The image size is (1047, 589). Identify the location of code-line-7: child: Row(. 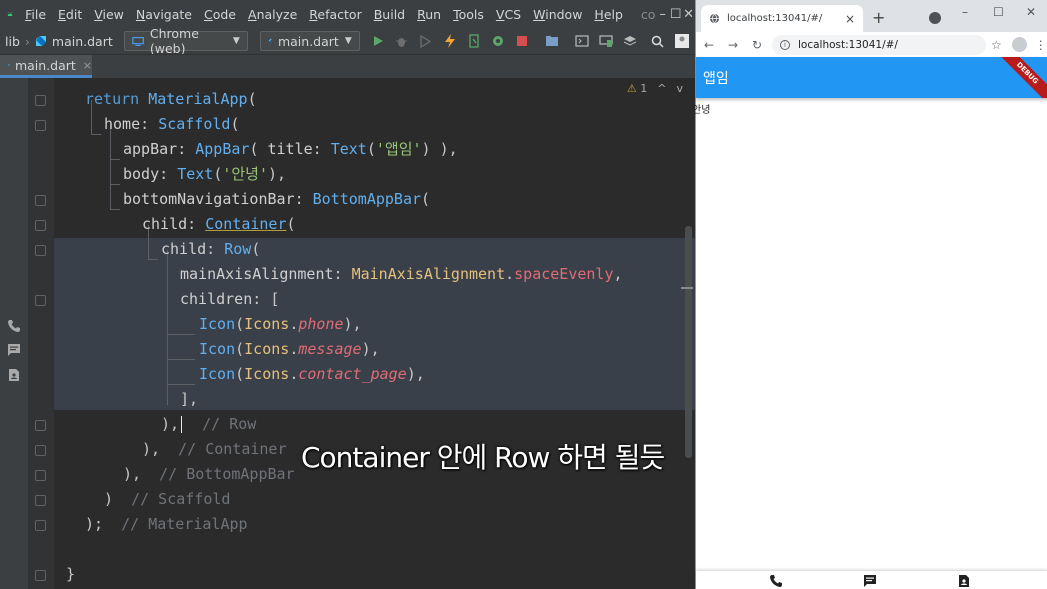
(211, 249).